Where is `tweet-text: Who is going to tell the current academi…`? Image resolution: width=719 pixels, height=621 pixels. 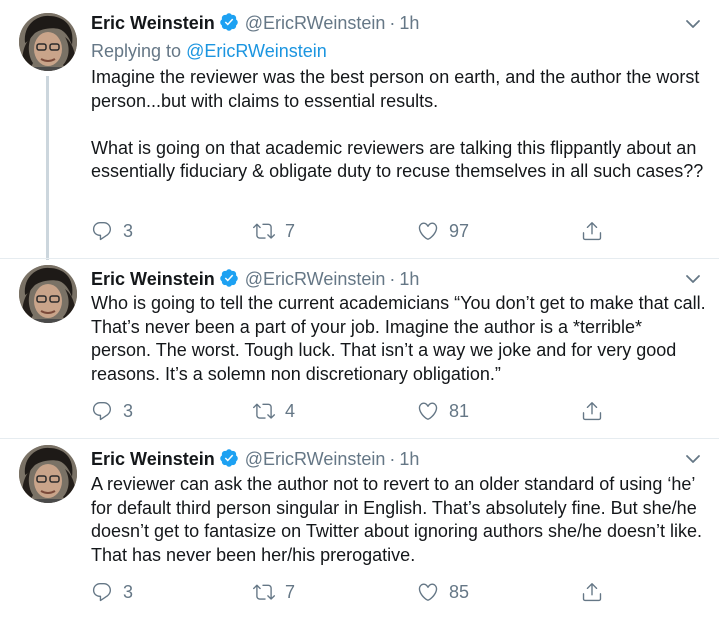 tweet-text: Who is going to tell the current academi… is located at coordinates (399, 339).